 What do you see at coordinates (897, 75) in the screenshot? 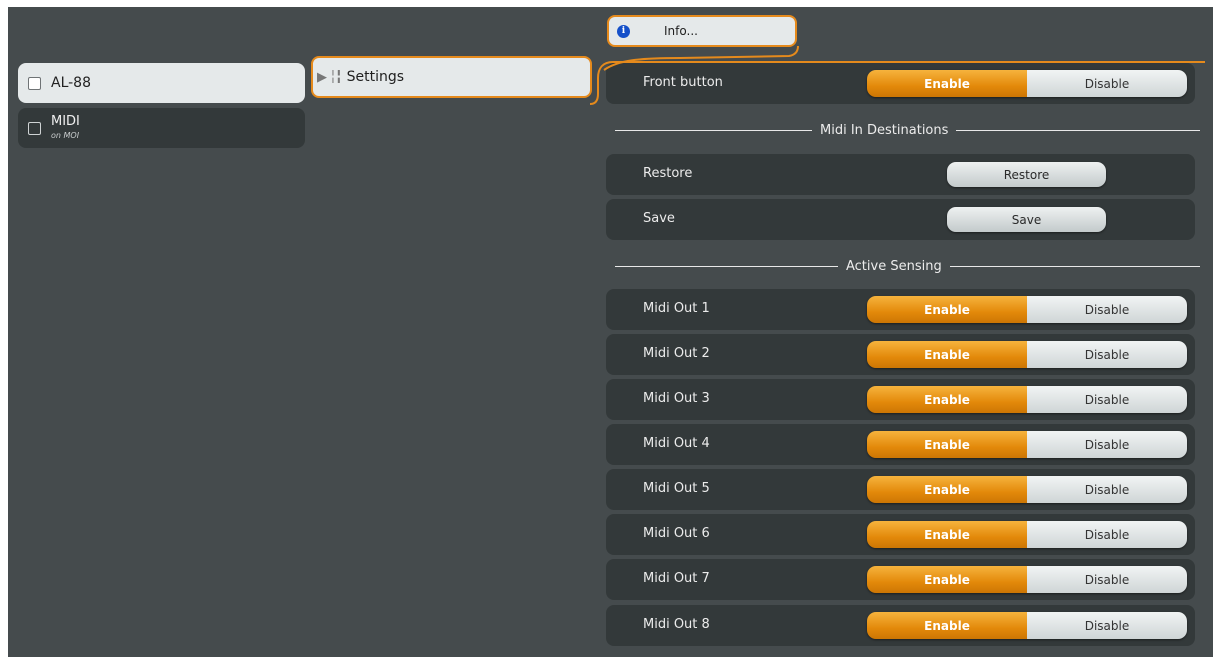
I see `tab-connector` at bounding box center [897, 75].